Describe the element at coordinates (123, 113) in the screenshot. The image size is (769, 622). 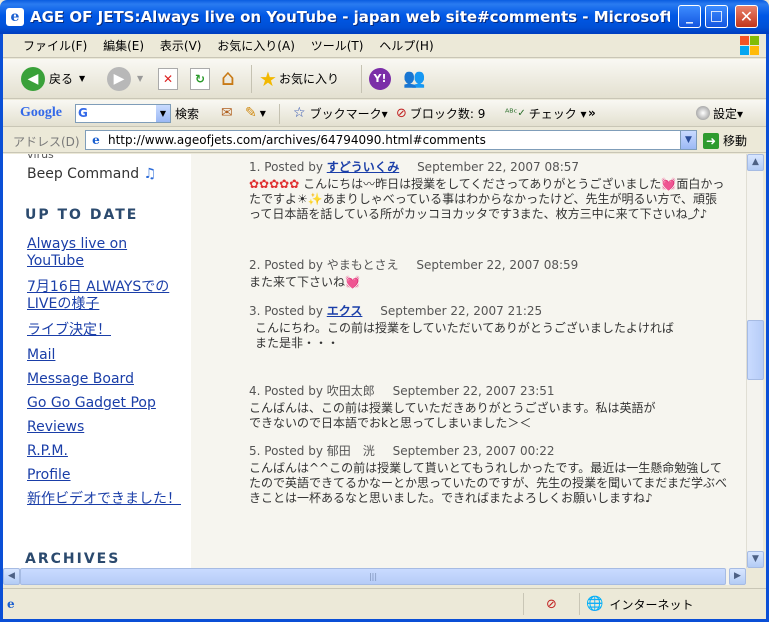
I see `google-search-box: G ▼` at that location.